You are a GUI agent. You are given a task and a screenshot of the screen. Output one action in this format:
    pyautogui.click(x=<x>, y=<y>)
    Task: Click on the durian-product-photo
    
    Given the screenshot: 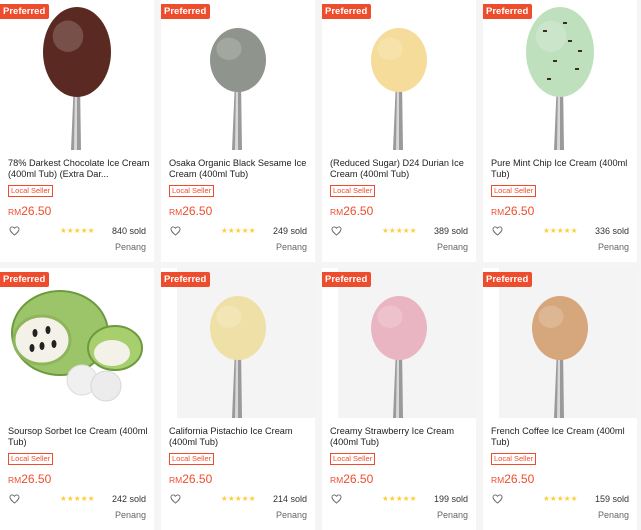 What is the action you would take?
    pyautogui.click(x=399, y=75)
    